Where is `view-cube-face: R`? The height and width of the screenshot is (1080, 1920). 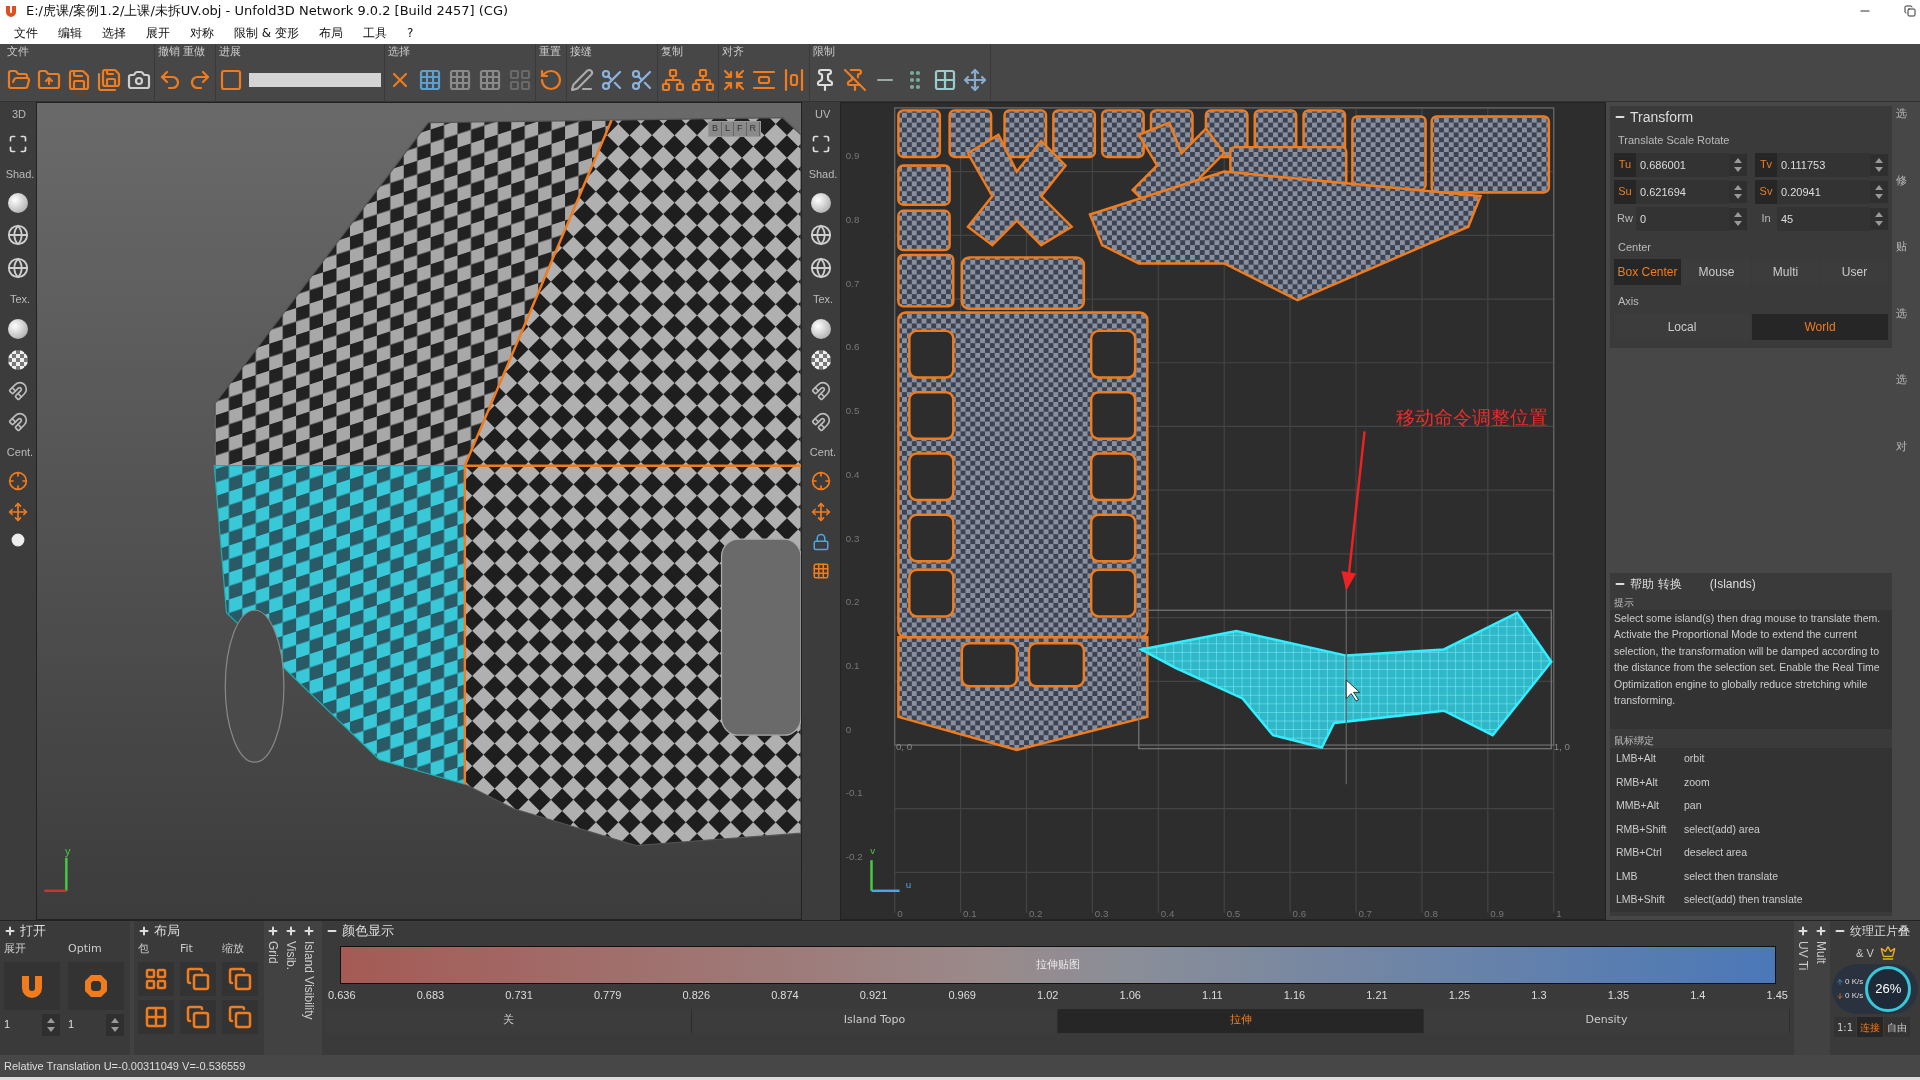 view-cube-face: R is located at coordinates (753, 129).